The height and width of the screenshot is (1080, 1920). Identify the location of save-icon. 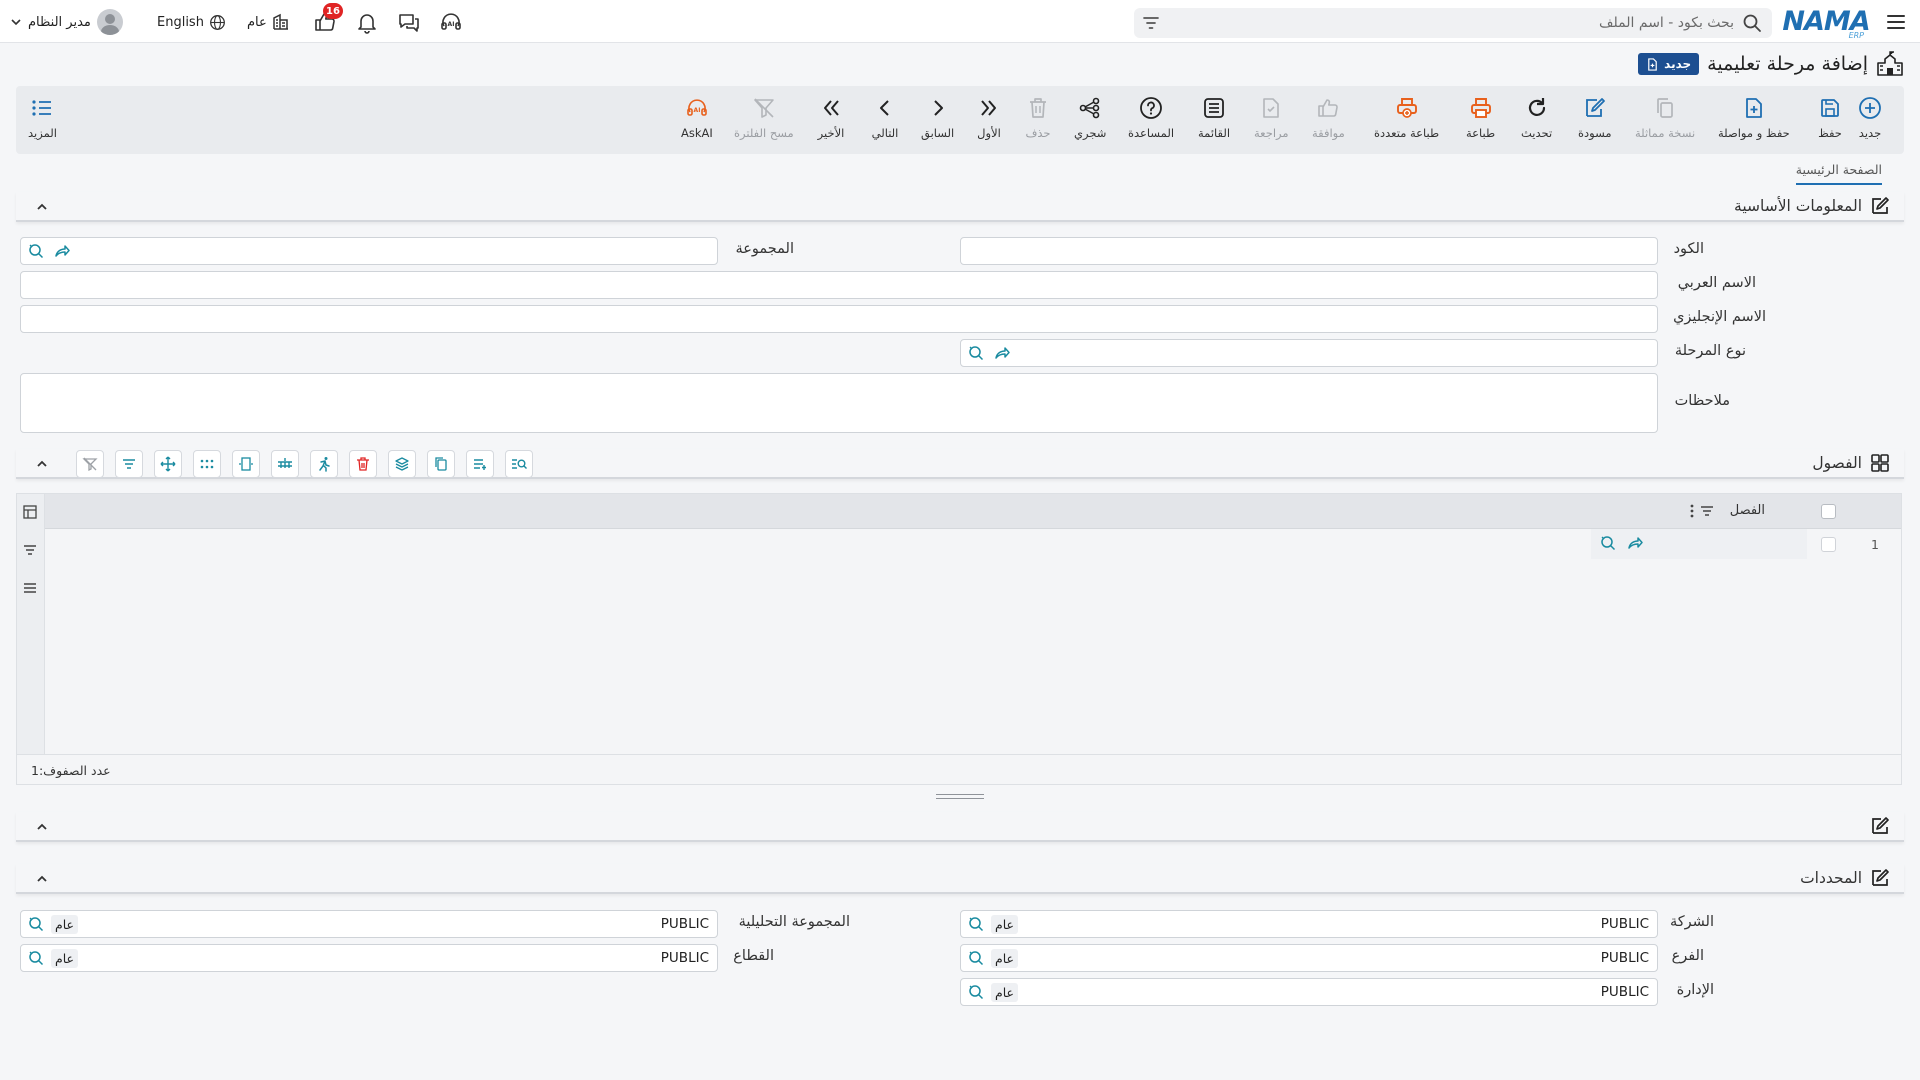
(1830, 108).